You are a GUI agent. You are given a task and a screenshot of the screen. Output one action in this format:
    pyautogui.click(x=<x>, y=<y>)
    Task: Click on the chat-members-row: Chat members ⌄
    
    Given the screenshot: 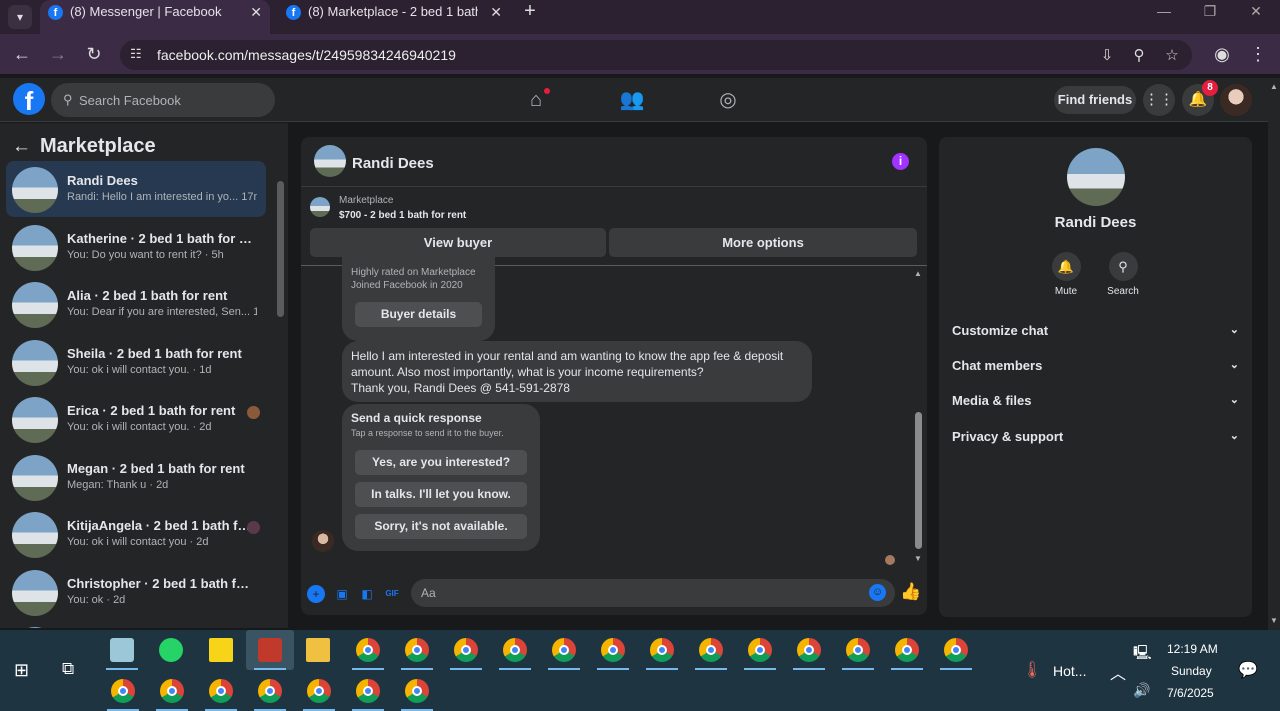 What is the action you would take?
    pyautogui.click(x=1095, y=368)
    